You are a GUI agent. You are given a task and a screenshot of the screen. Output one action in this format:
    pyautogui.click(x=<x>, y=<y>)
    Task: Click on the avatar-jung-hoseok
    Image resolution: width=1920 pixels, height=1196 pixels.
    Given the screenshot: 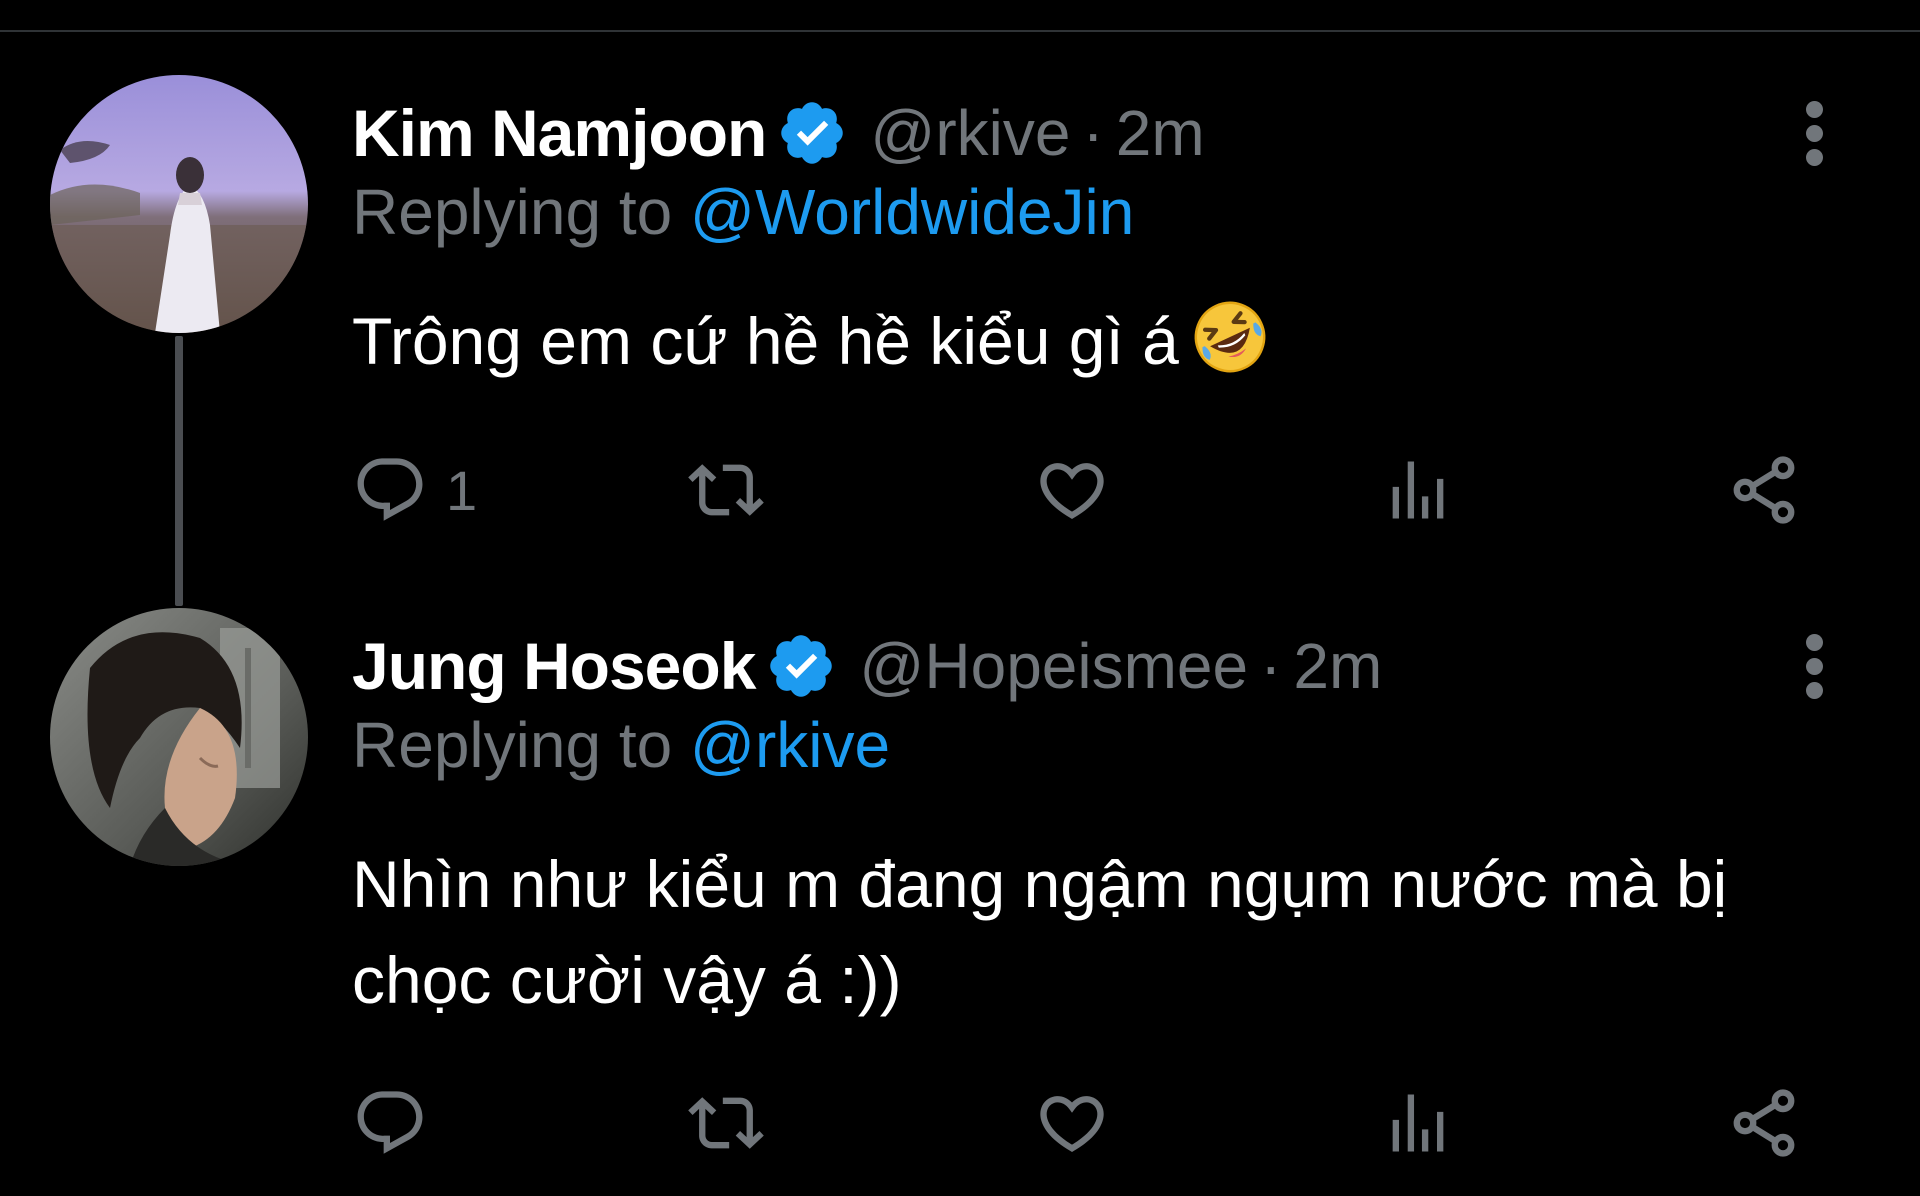 What is the action you would take?
    pyautogui.click(x=179, y=737)
    